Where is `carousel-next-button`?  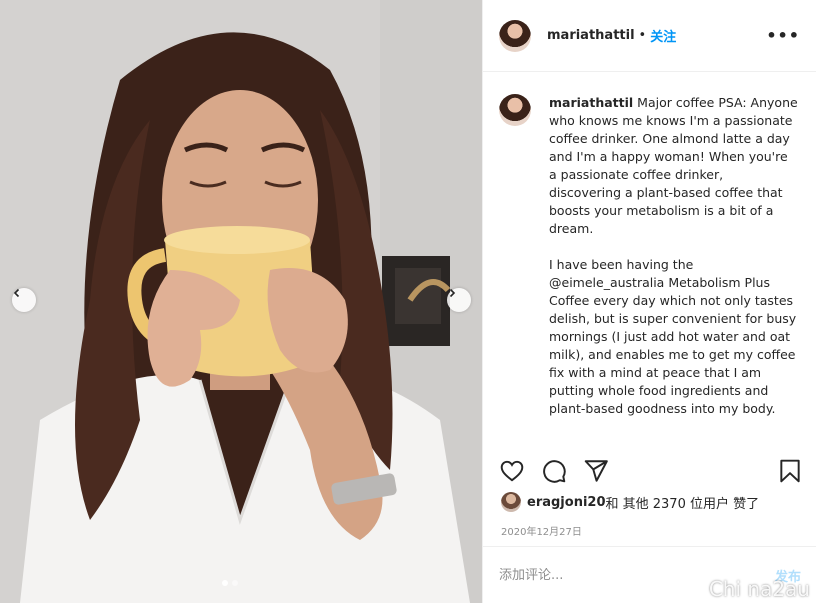 carousel-next-button is located at coordinates (459, 300).